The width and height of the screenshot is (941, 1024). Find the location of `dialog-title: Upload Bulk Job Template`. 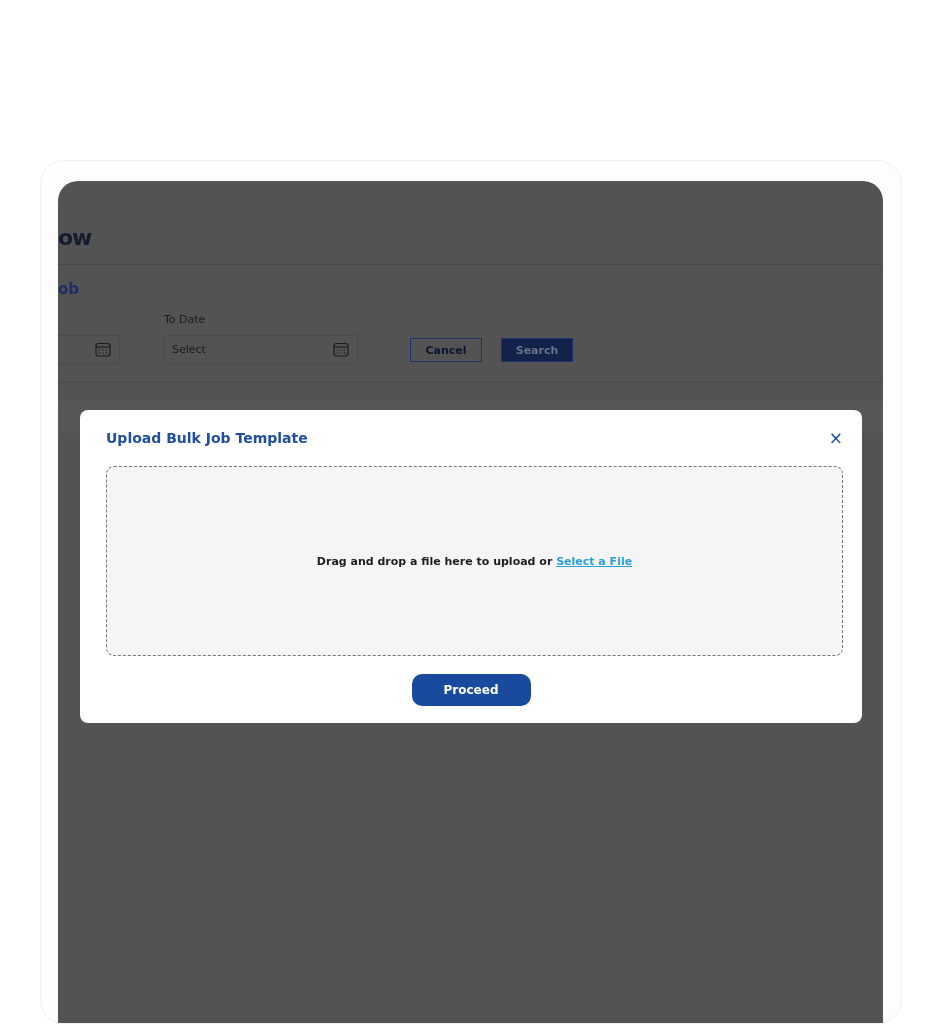

dialog-title: Upload Bulk Job Template is located at coordinates (207, 438).